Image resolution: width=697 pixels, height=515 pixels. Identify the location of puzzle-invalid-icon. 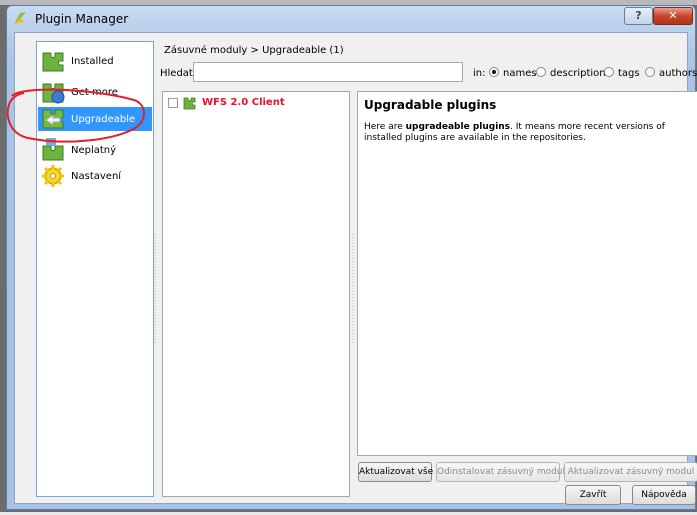
(53, 149).